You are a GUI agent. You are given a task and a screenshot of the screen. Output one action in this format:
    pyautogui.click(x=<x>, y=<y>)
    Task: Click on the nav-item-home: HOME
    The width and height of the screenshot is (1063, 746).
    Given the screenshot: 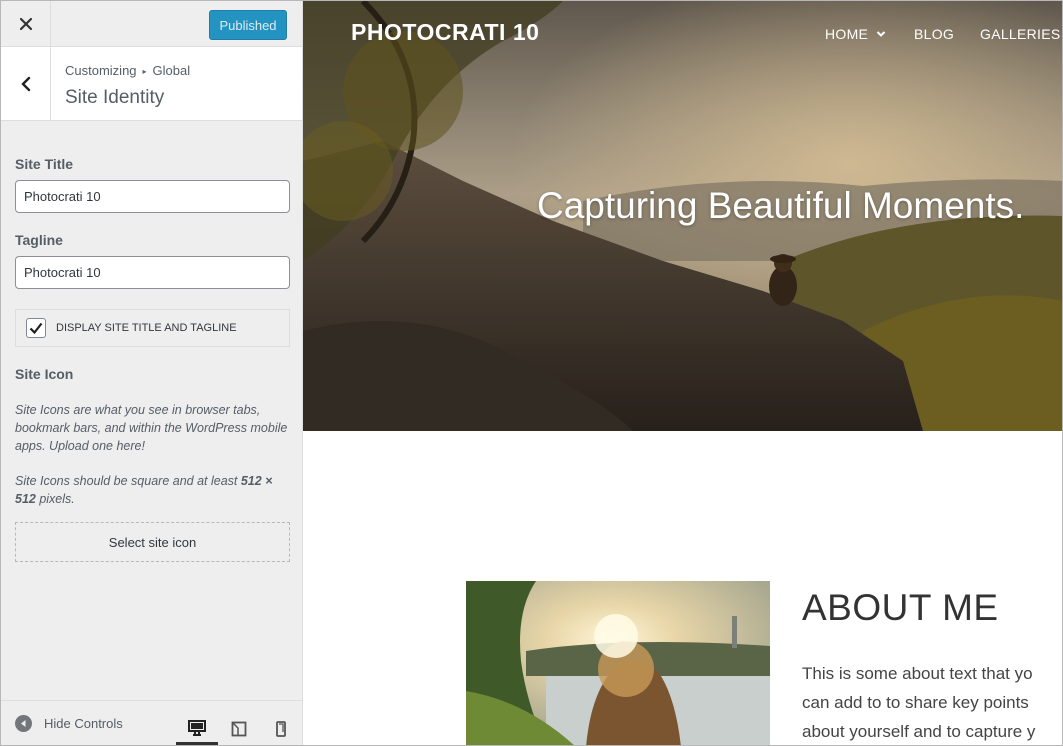 What is the action you would take?
    pyautogui.click(x=855, y=34)
    